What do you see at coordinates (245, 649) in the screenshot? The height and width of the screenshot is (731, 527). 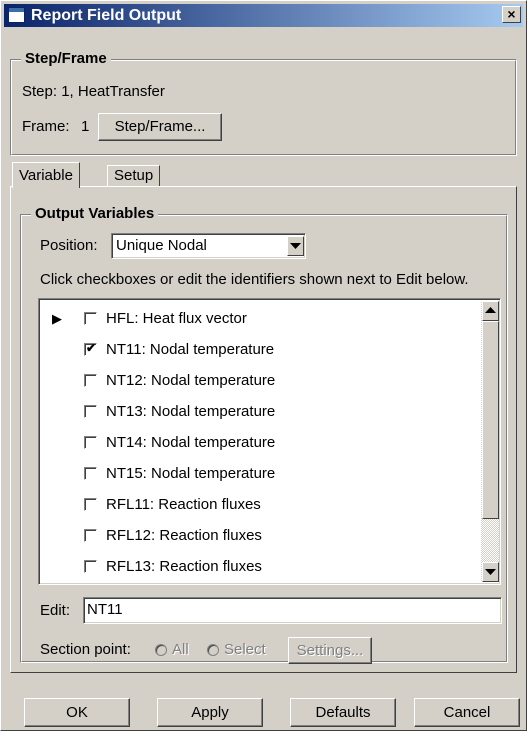 I see `radio-select-label: Select` at bounding box center [245, 649].